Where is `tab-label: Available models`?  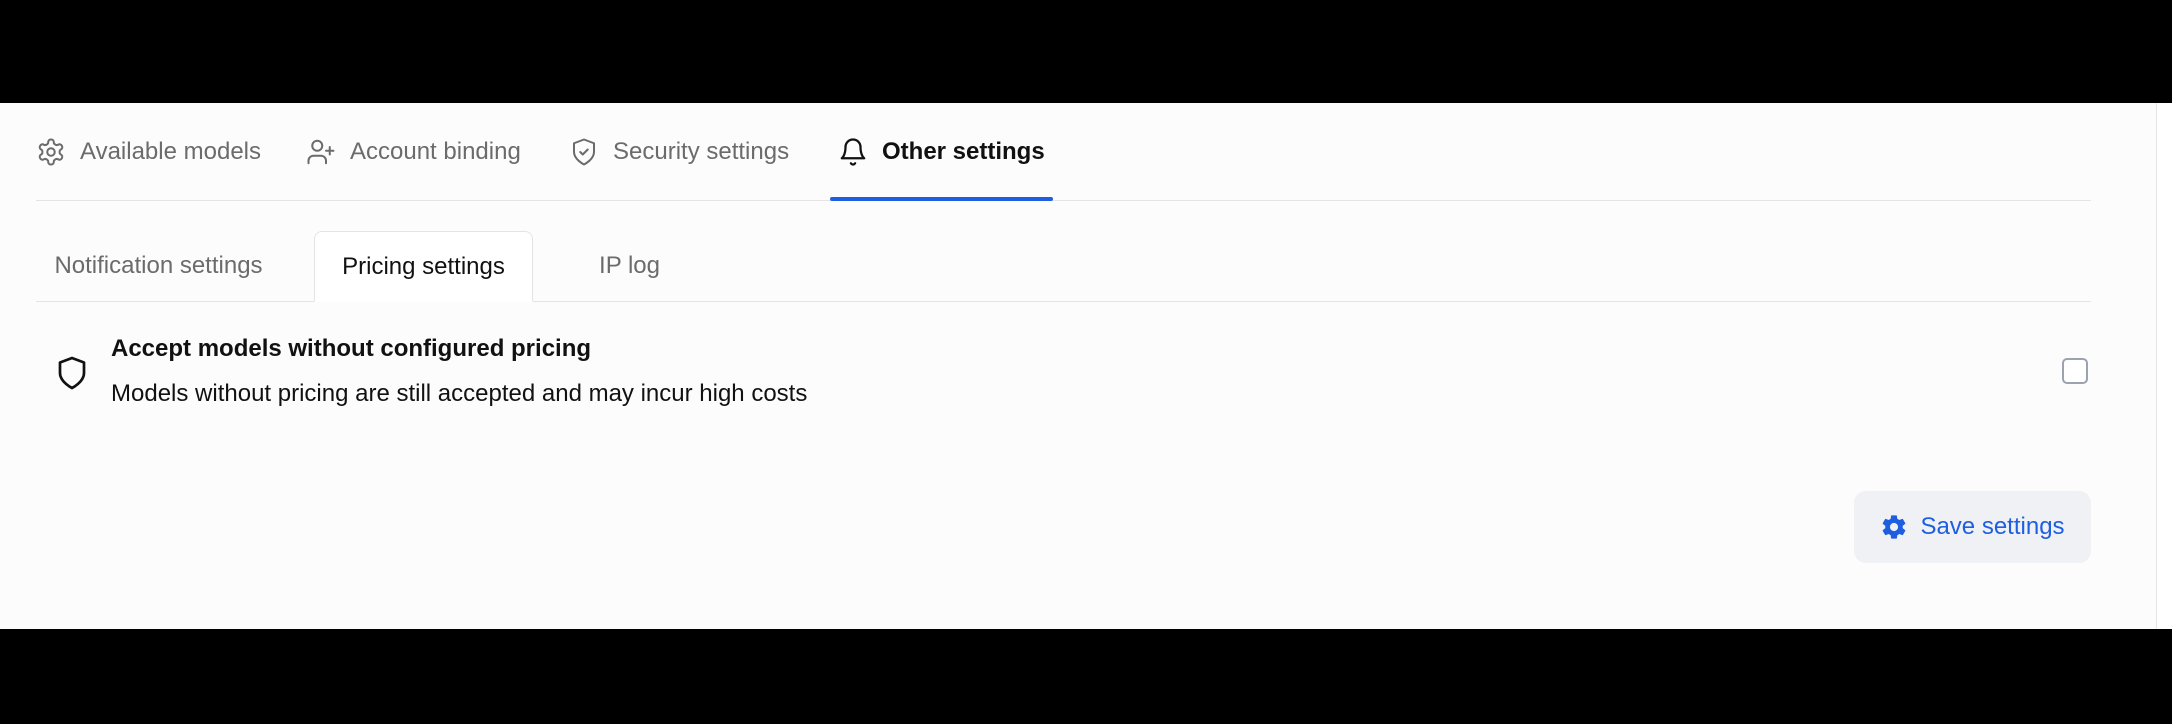
tab-label: Available models is located at coordinates (170, 151).